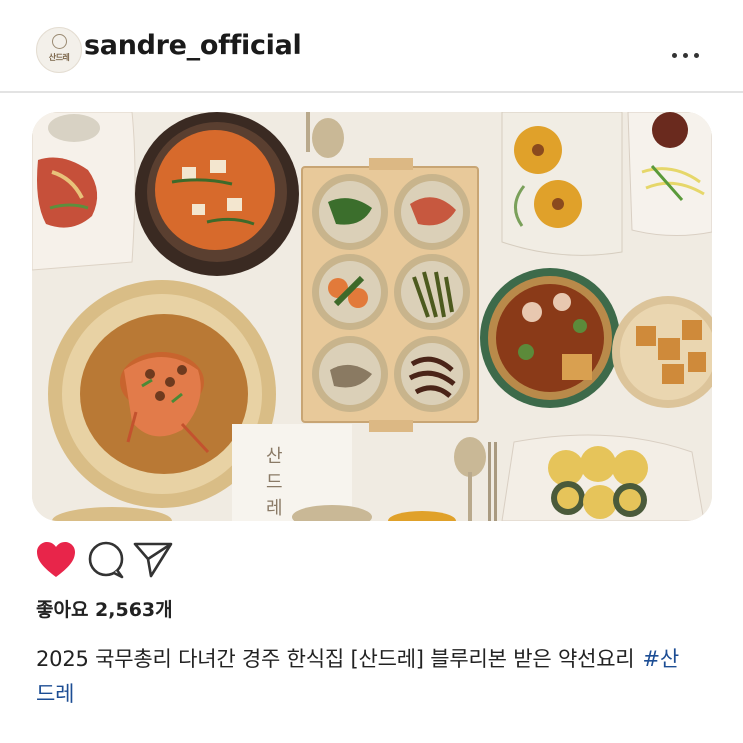  I want to click on pumpkin-plate, so click(562, 184).